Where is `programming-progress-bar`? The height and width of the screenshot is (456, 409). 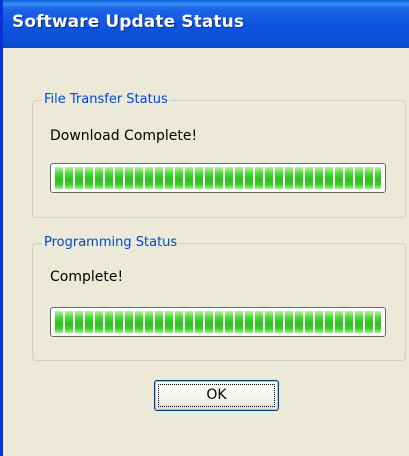
programming-progress-bar is located at coordinates (218, 322).